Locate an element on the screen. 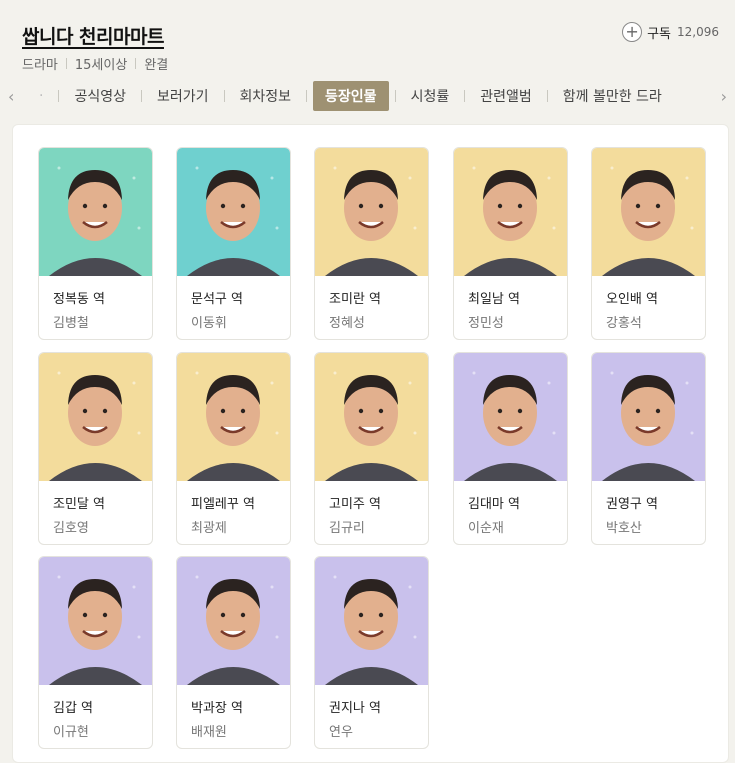 This screenshot has width=735, height=763. cast-card: 문석구 역이동휘 is located at coordinates (233, 243).